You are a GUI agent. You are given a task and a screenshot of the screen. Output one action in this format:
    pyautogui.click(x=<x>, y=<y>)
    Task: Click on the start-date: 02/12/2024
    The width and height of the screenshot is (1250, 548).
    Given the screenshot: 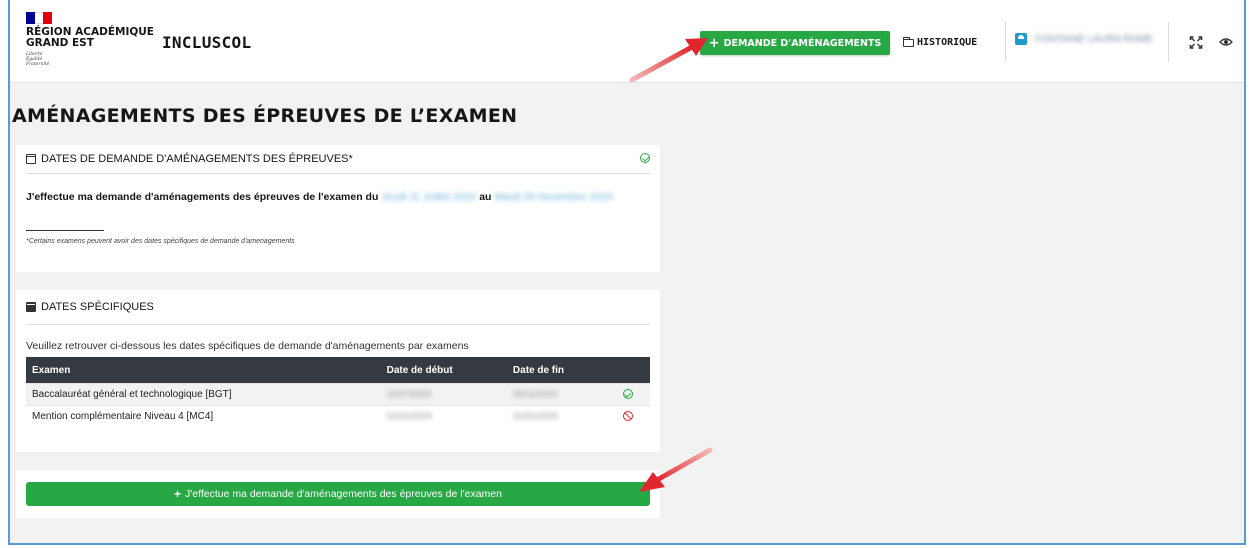 What is the action you would take?
    pyautogui.click(x=443, y=416)
    